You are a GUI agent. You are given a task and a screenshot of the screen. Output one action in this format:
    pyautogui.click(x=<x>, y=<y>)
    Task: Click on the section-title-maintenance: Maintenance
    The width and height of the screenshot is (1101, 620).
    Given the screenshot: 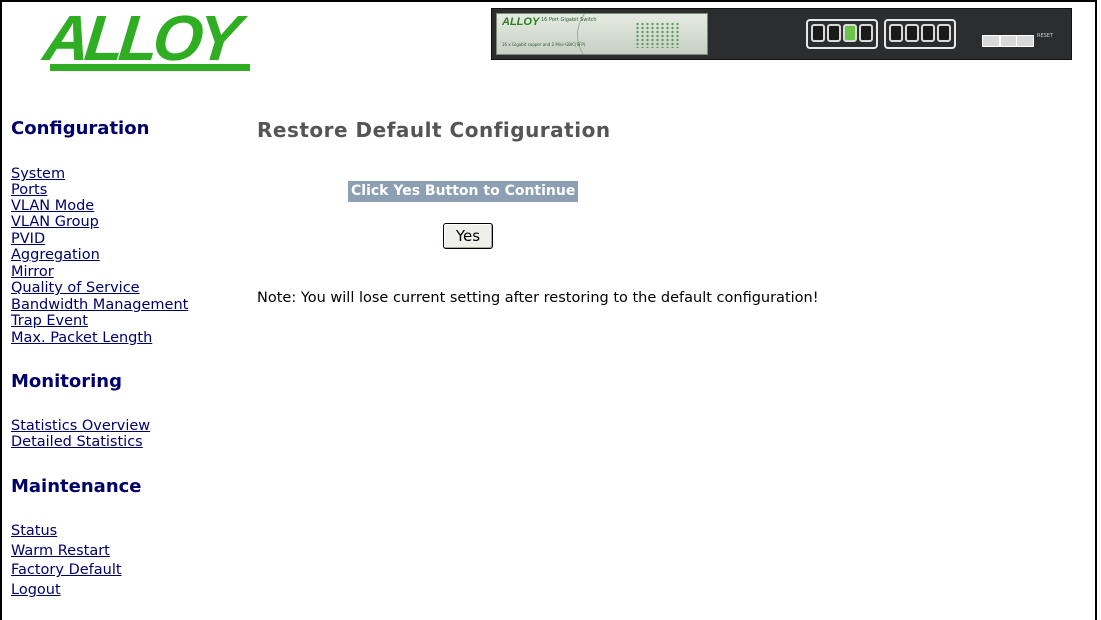 What is the action you would take?
    pyautogui.click(x=76, y=486)
    